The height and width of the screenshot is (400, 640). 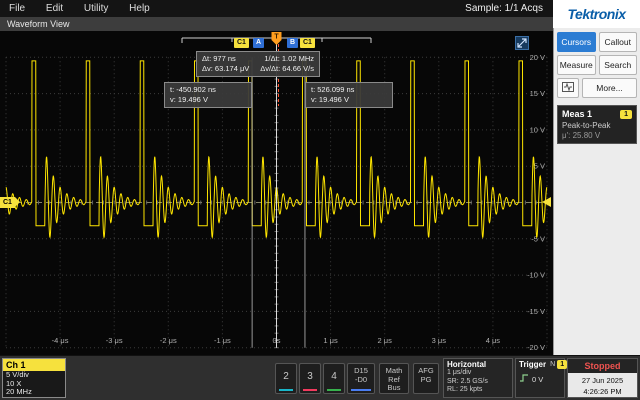 What do you see at coordinates (361, 390) in the screenshot?
I see `digital-color-strip` at bounding box center [361, 390].